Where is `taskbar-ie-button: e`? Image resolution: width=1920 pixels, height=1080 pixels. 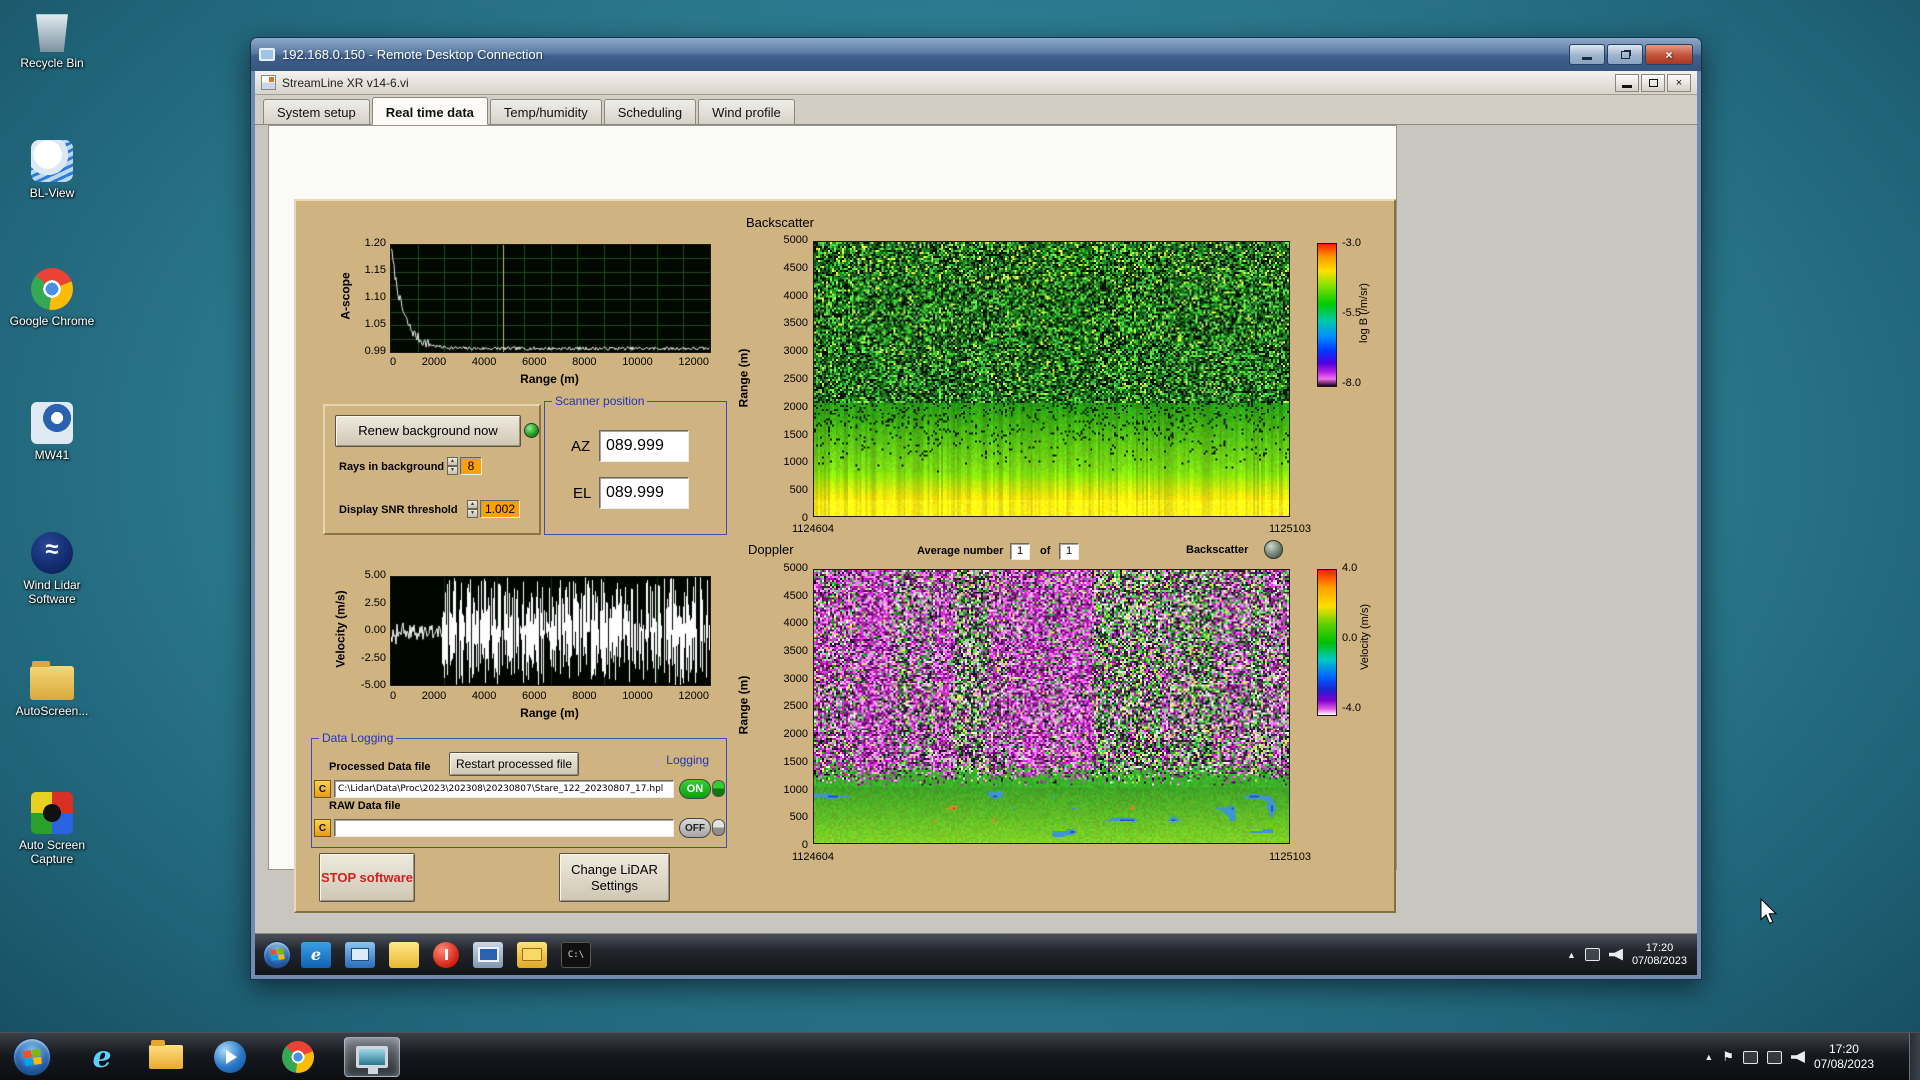
taskbar-ie-button: e is located at coordinates (102, 1057).